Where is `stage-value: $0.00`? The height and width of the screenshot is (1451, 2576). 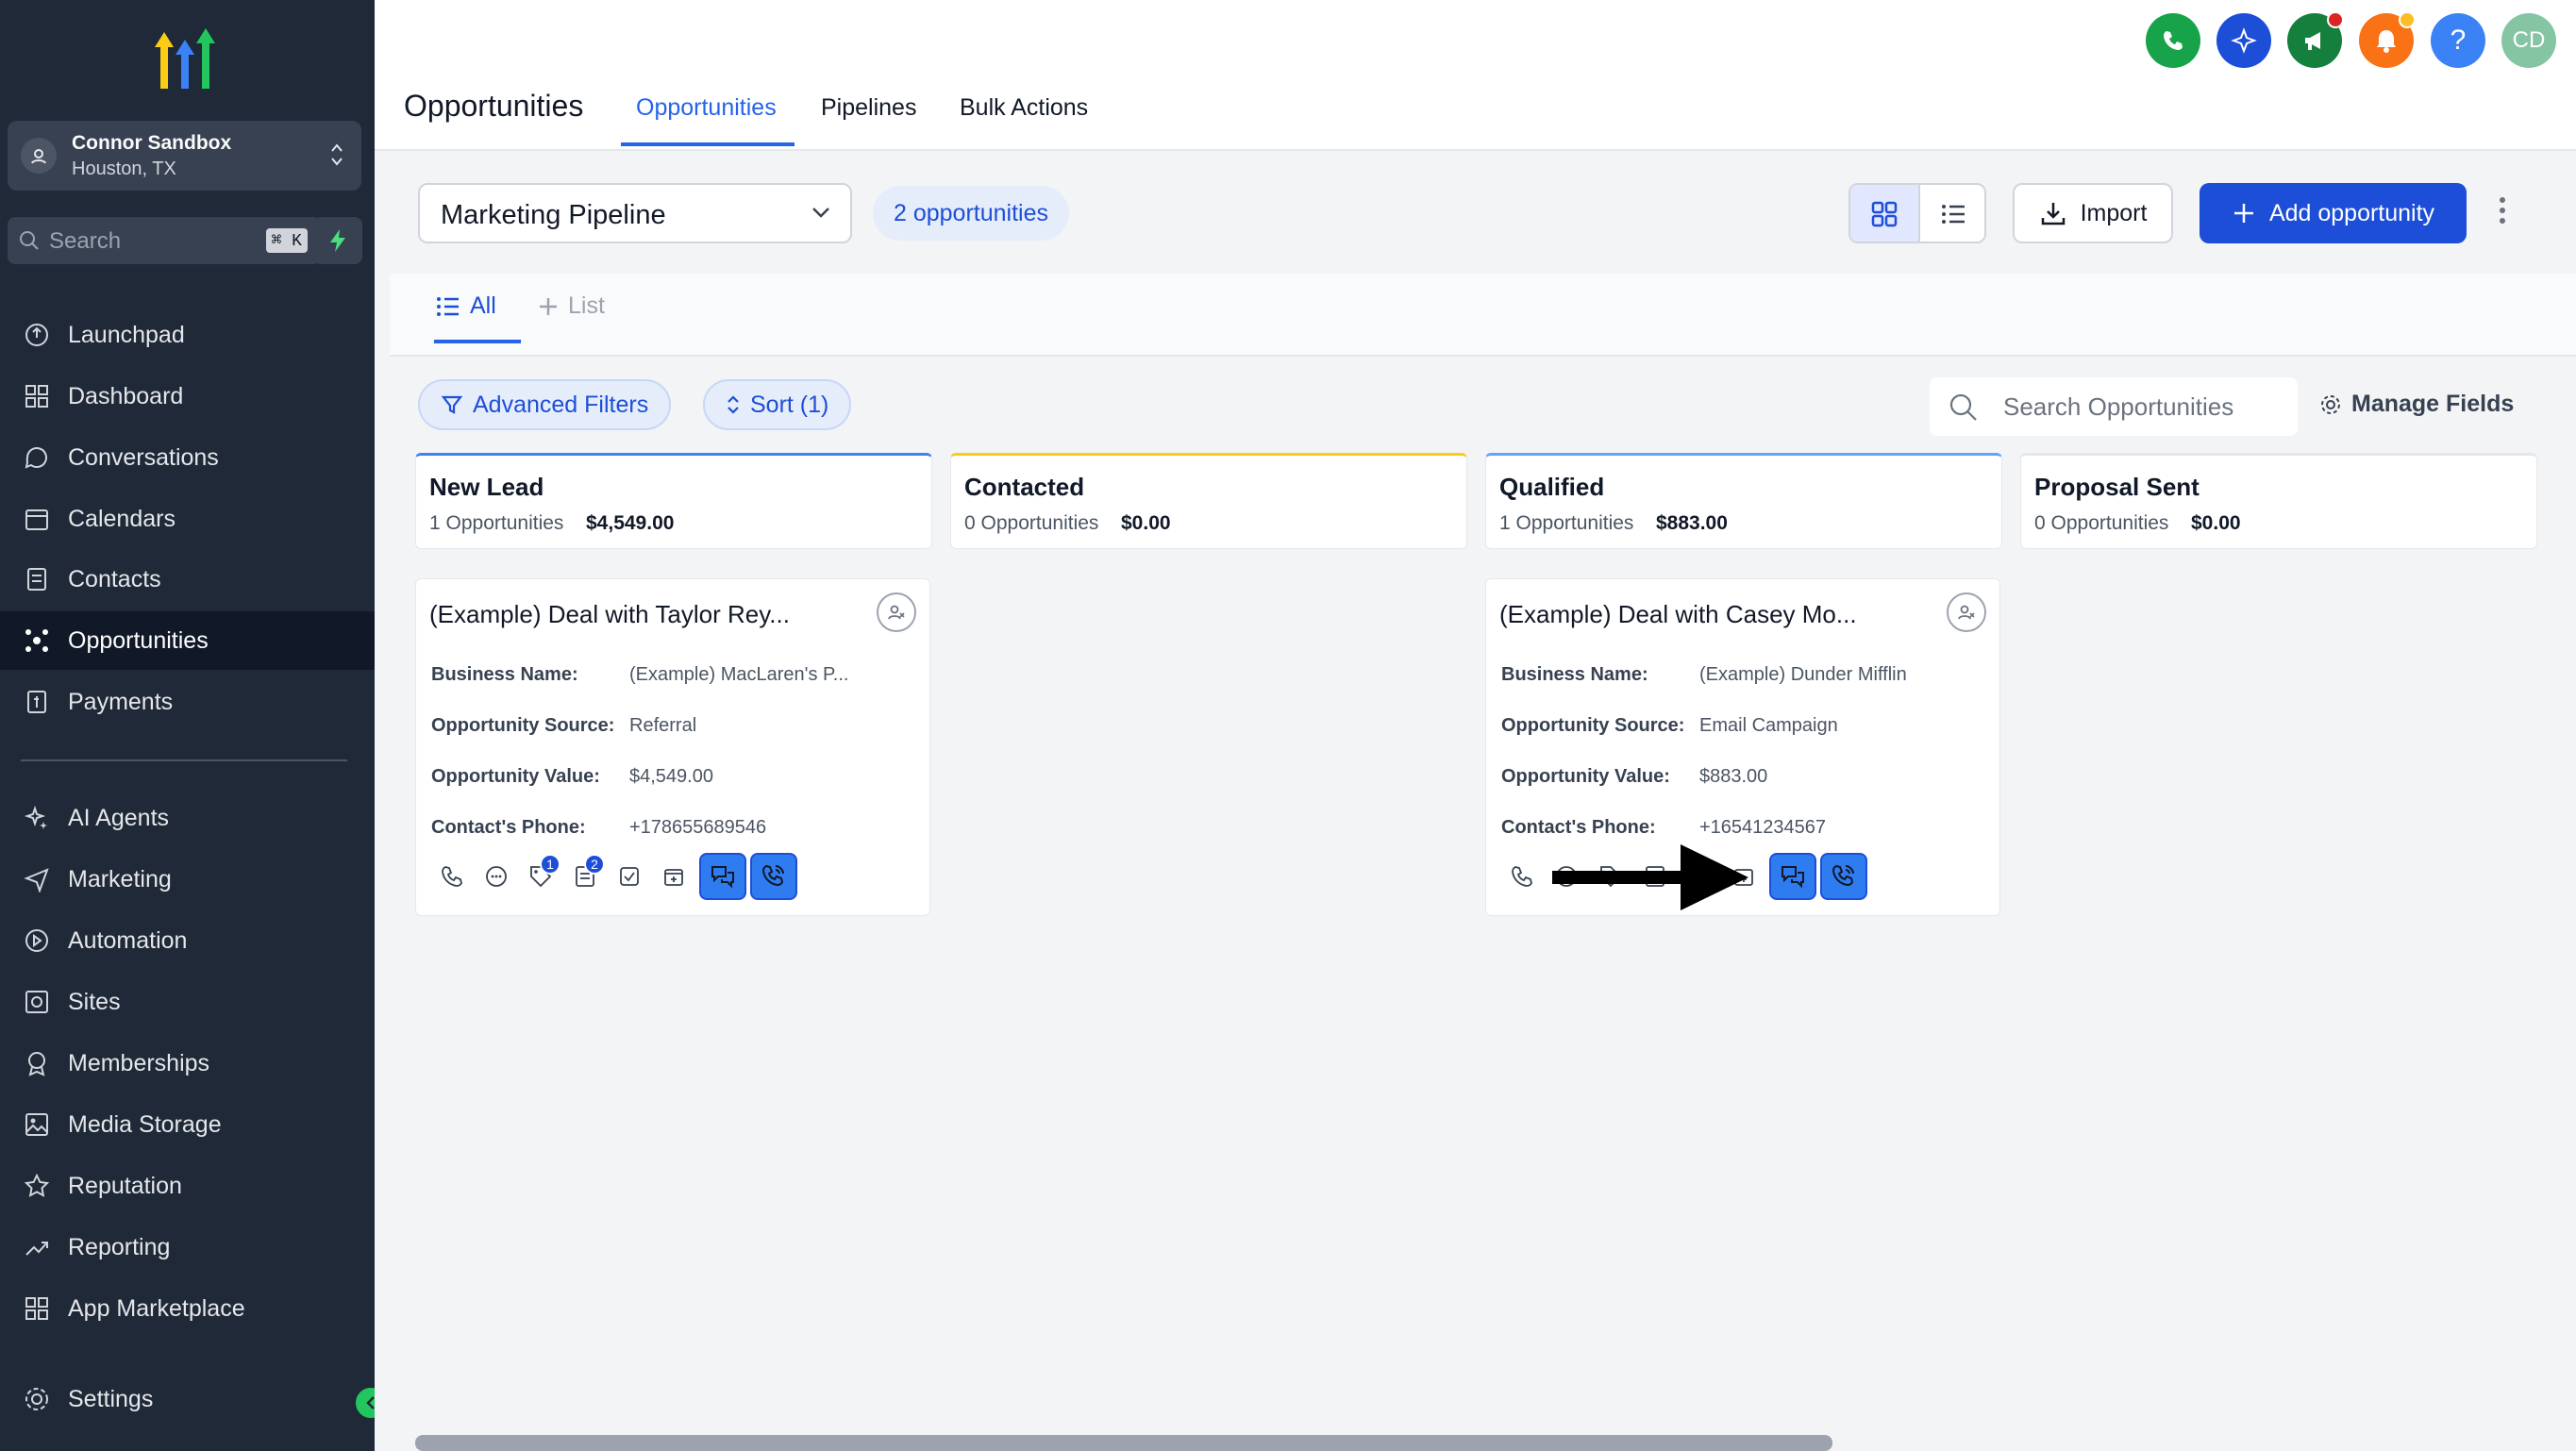
stage-value: $0.00 is located at coordinates (1146, 523).